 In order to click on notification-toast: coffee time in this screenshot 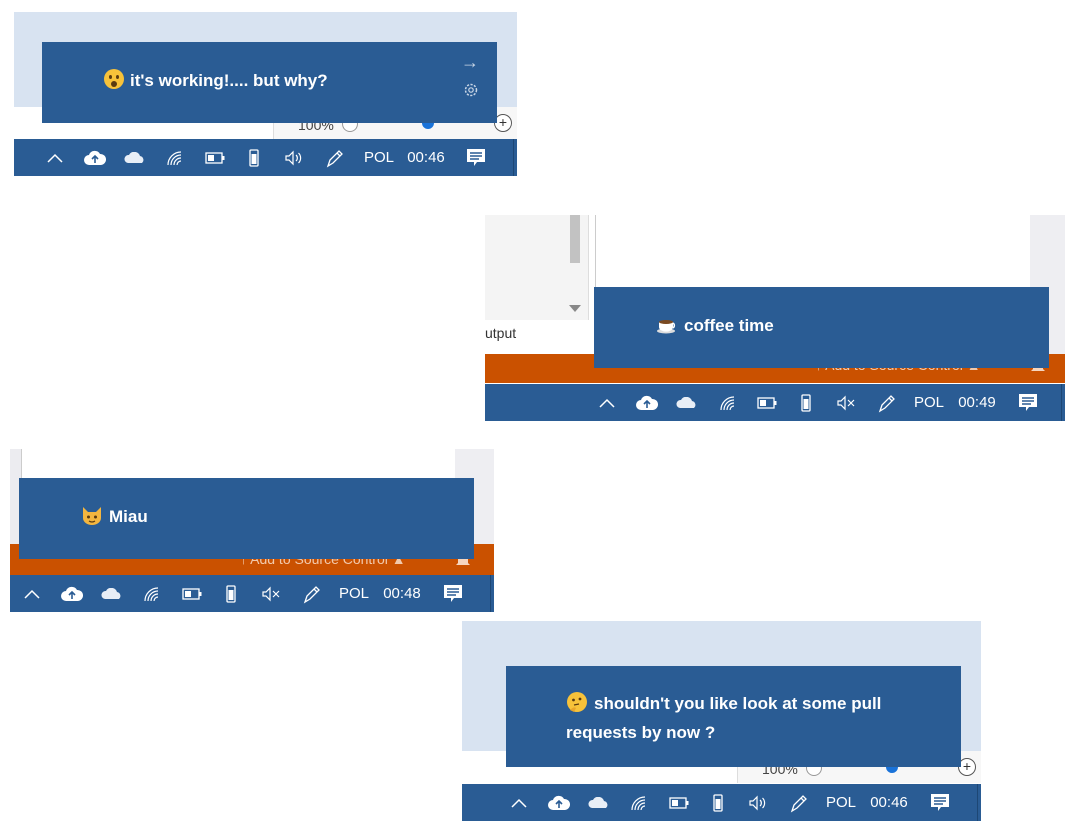, I will do `click(821, 327)`.